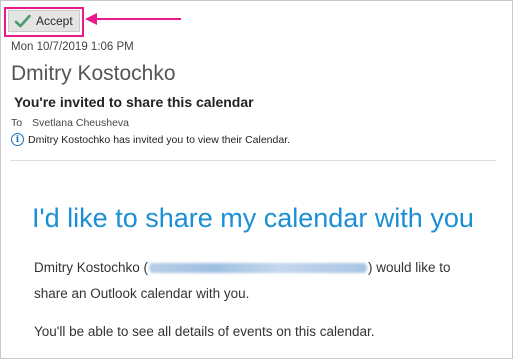 This screenshot has width=513, height=359. What do you see at coordinates (253, 160) in the screenshot?
I see `divider` at bounding box center [253, 160].